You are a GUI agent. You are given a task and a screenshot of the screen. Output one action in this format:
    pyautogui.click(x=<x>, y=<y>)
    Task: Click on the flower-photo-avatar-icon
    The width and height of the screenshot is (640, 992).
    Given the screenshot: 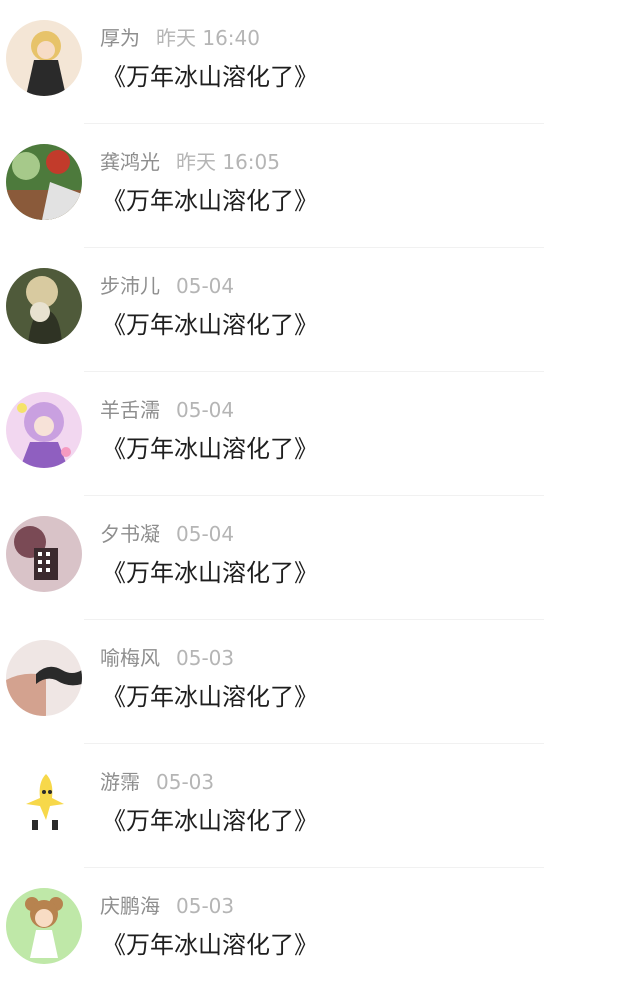 What is the action you would take?
    pyautogui.click(x=44, y=554)
    